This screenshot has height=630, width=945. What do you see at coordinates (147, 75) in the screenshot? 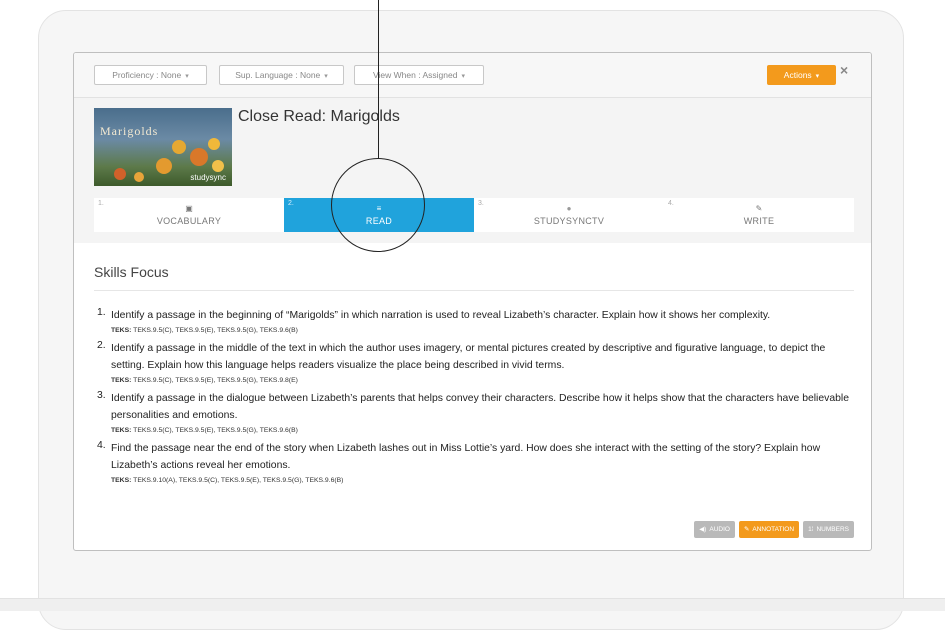
I see `proficiency-dropdown-label: Proficiency : None` at bounding box center [147, 75].